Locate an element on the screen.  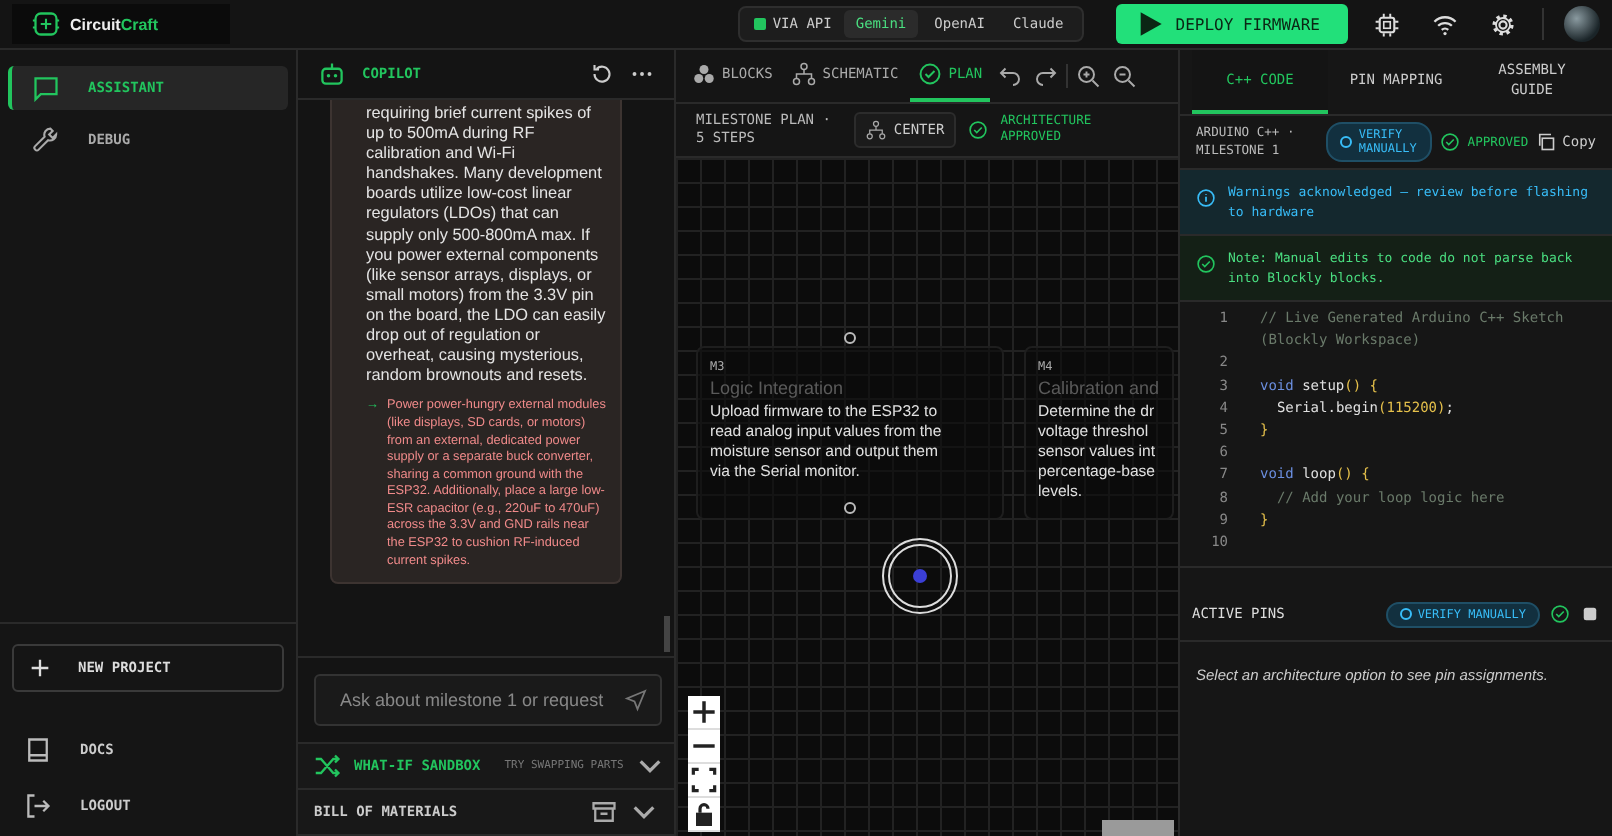
fit-view-icon is located at coordinates (704, 781).